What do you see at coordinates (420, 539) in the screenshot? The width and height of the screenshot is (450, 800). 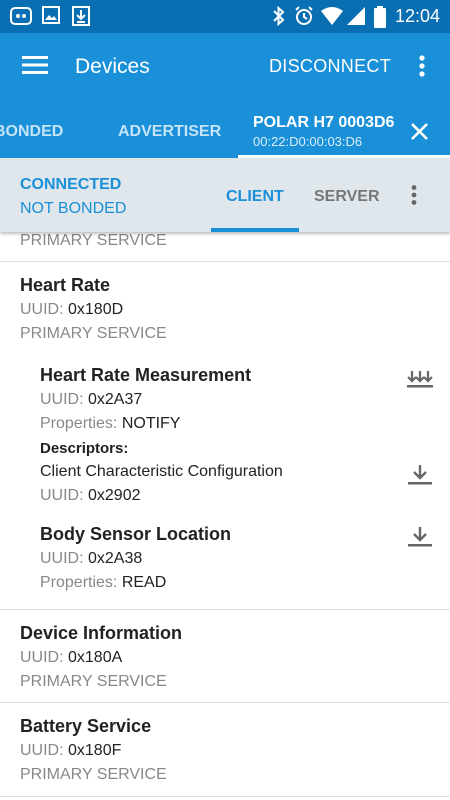 I see `read-characteristic-icon` at bounding box center [420, 539].